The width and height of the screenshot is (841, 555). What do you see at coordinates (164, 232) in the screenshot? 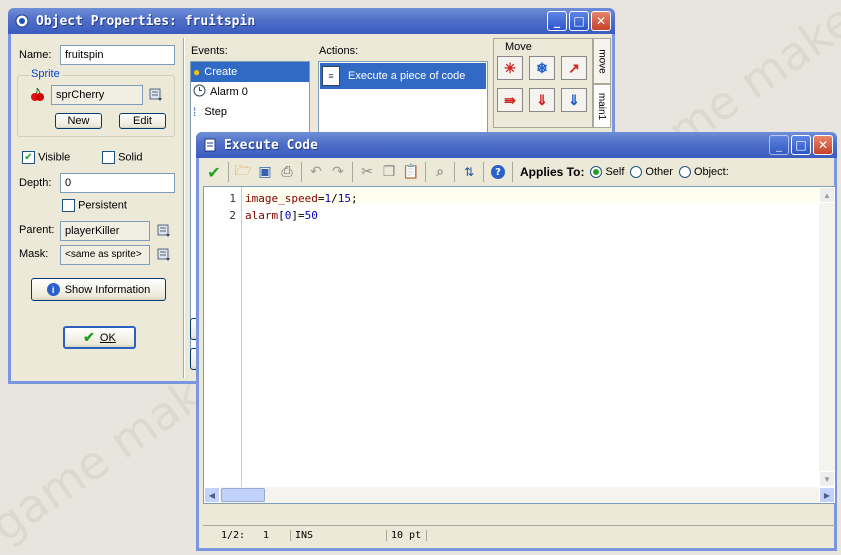
I see `parent-menu-icon` at bounding box center [164, 232].